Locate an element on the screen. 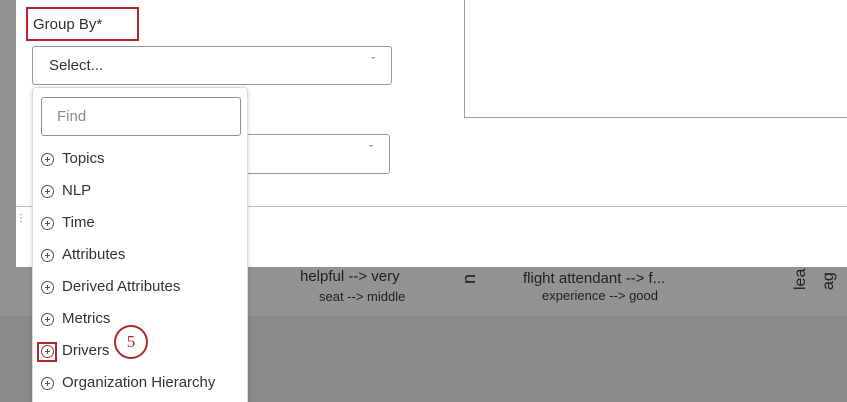 The width and height of the screenshot is (847, 402). option-organization-hierarchy: Organization Hierarchy is located at coordinates (140, 384).